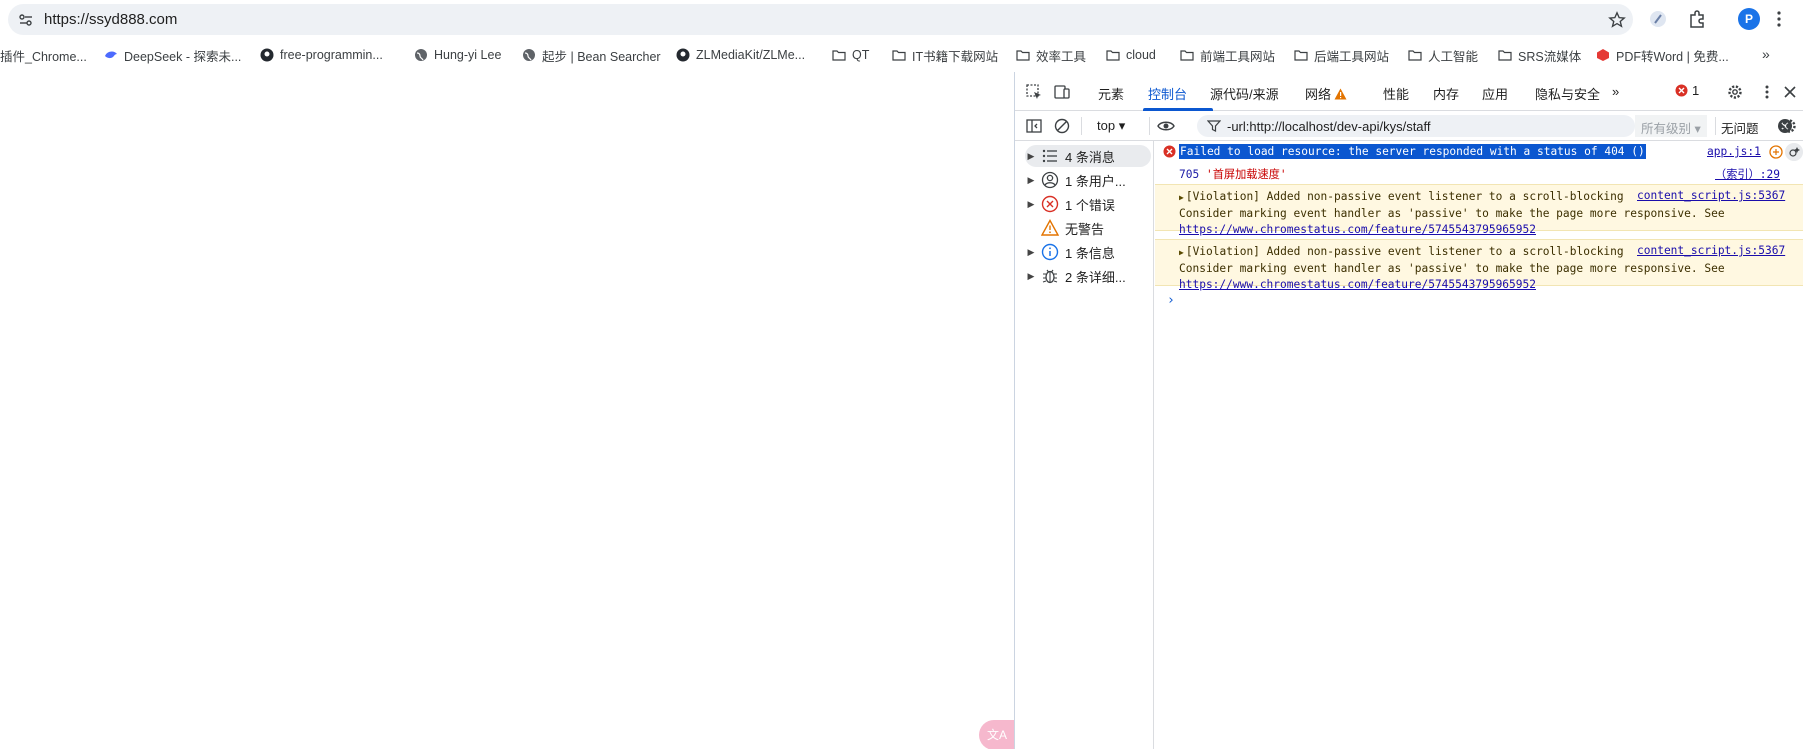 The height and width of the screenshot is (749, 1803). Describe the element at coordinates (1238, 56) in the screenshot. I see `bookmark-label: 前端工具网站` at that location.